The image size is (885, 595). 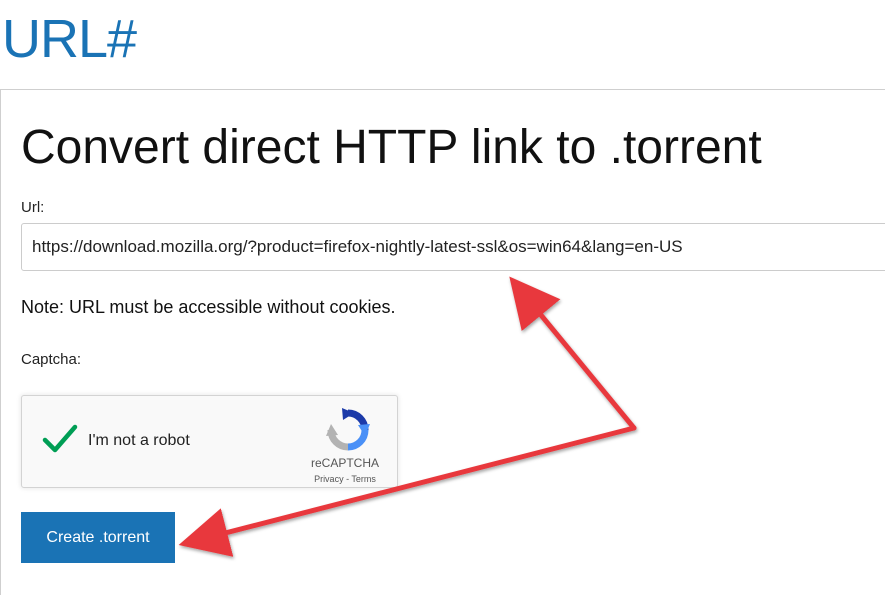 I want to click on privacy-link: Privacy, so click(x=329, y=479).